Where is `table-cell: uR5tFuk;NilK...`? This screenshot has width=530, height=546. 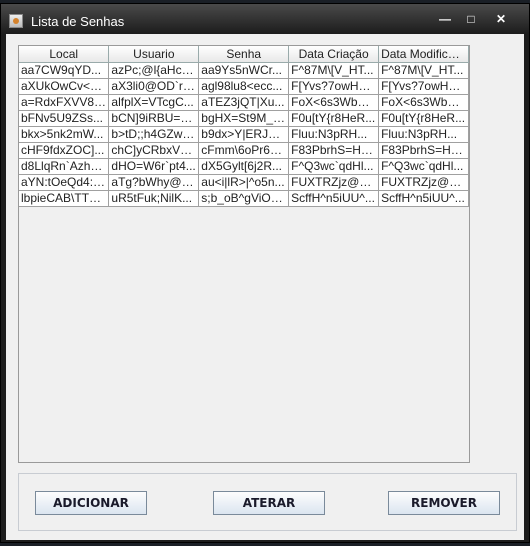 table-cell: uR5tFuk;NilK... is located at coordinates (154, 198).